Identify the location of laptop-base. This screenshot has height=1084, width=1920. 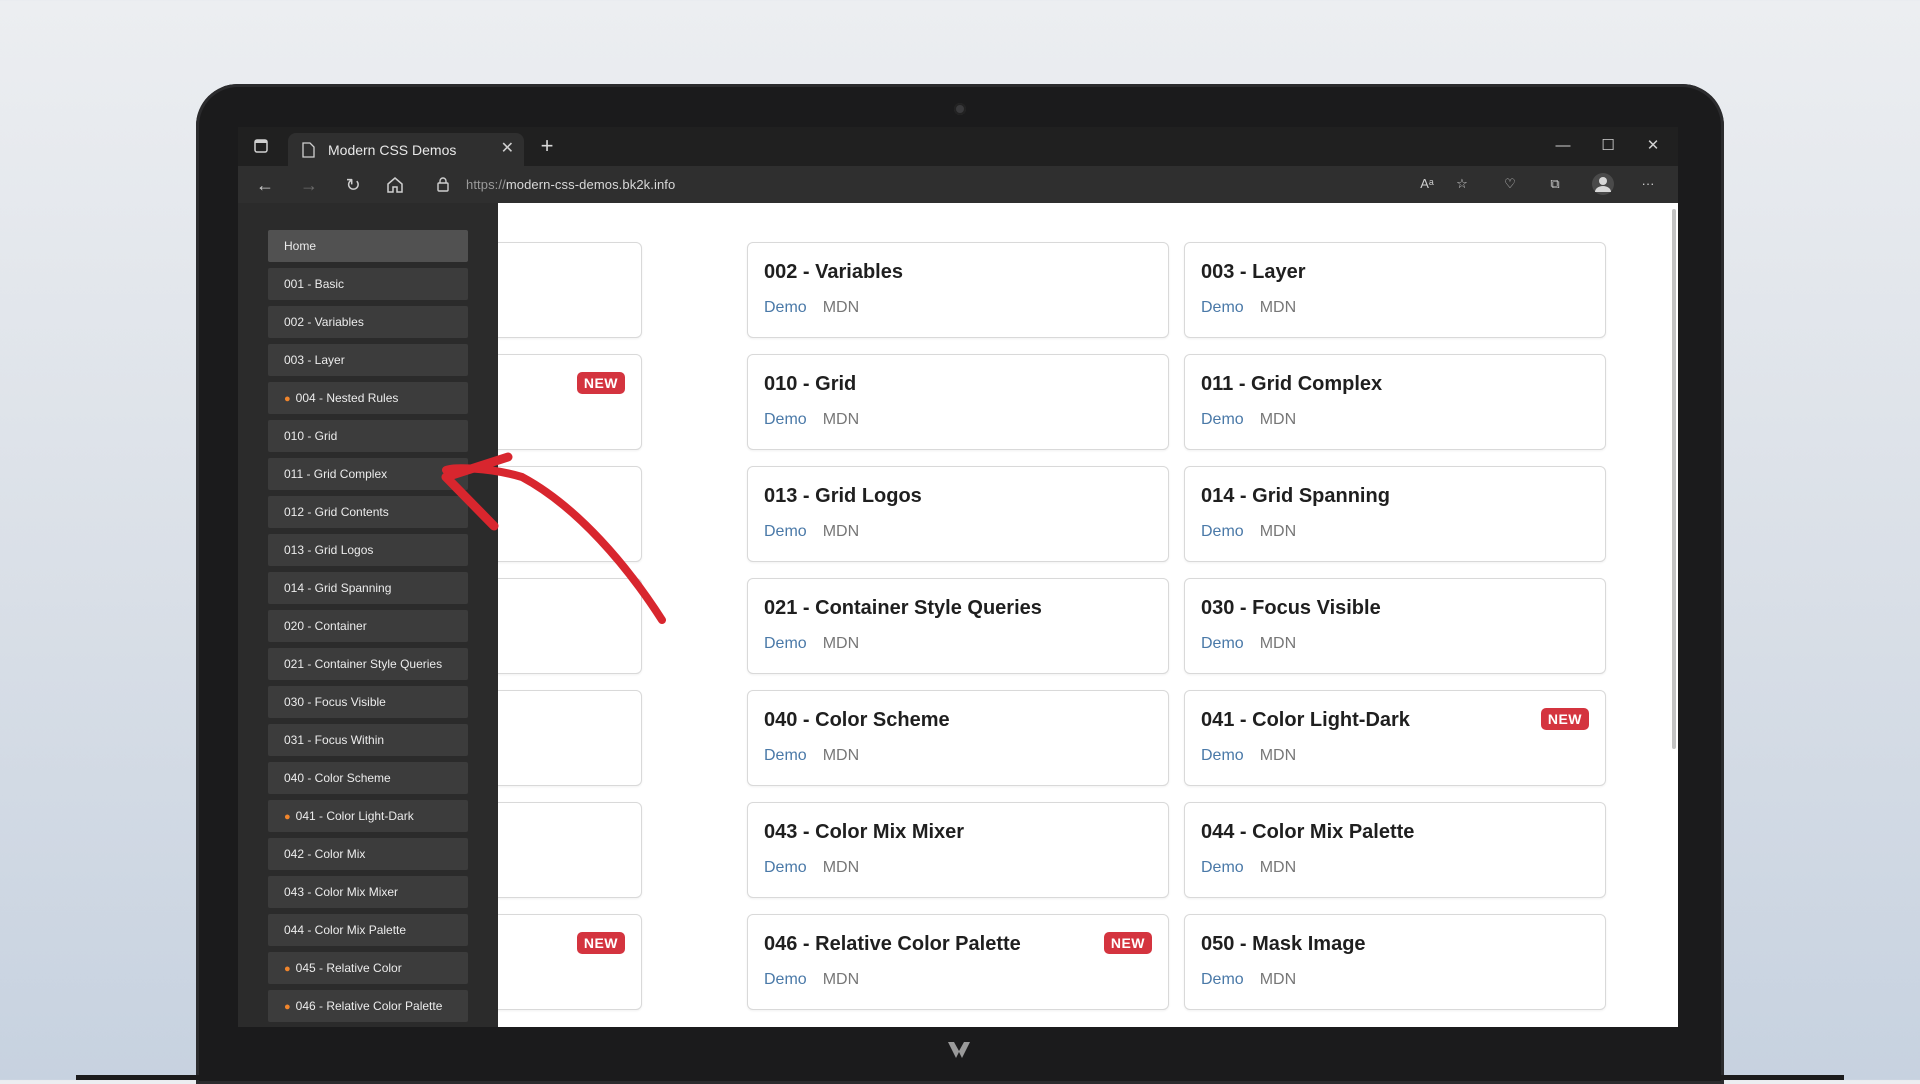
(960, 1077).